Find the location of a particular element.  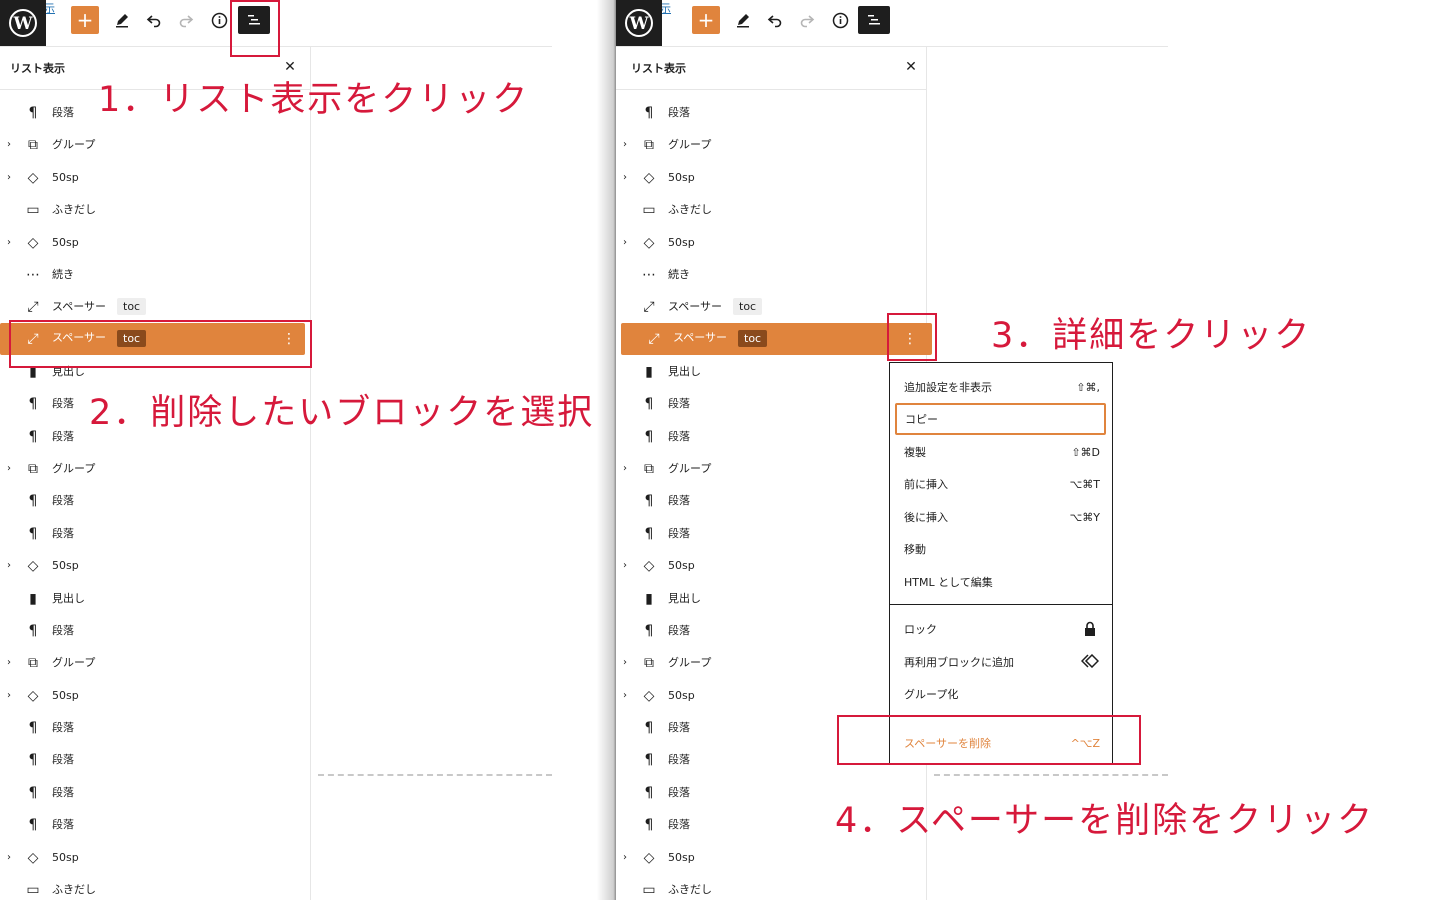

menu-item-label: 移動 is located at coordinates (915, 549).